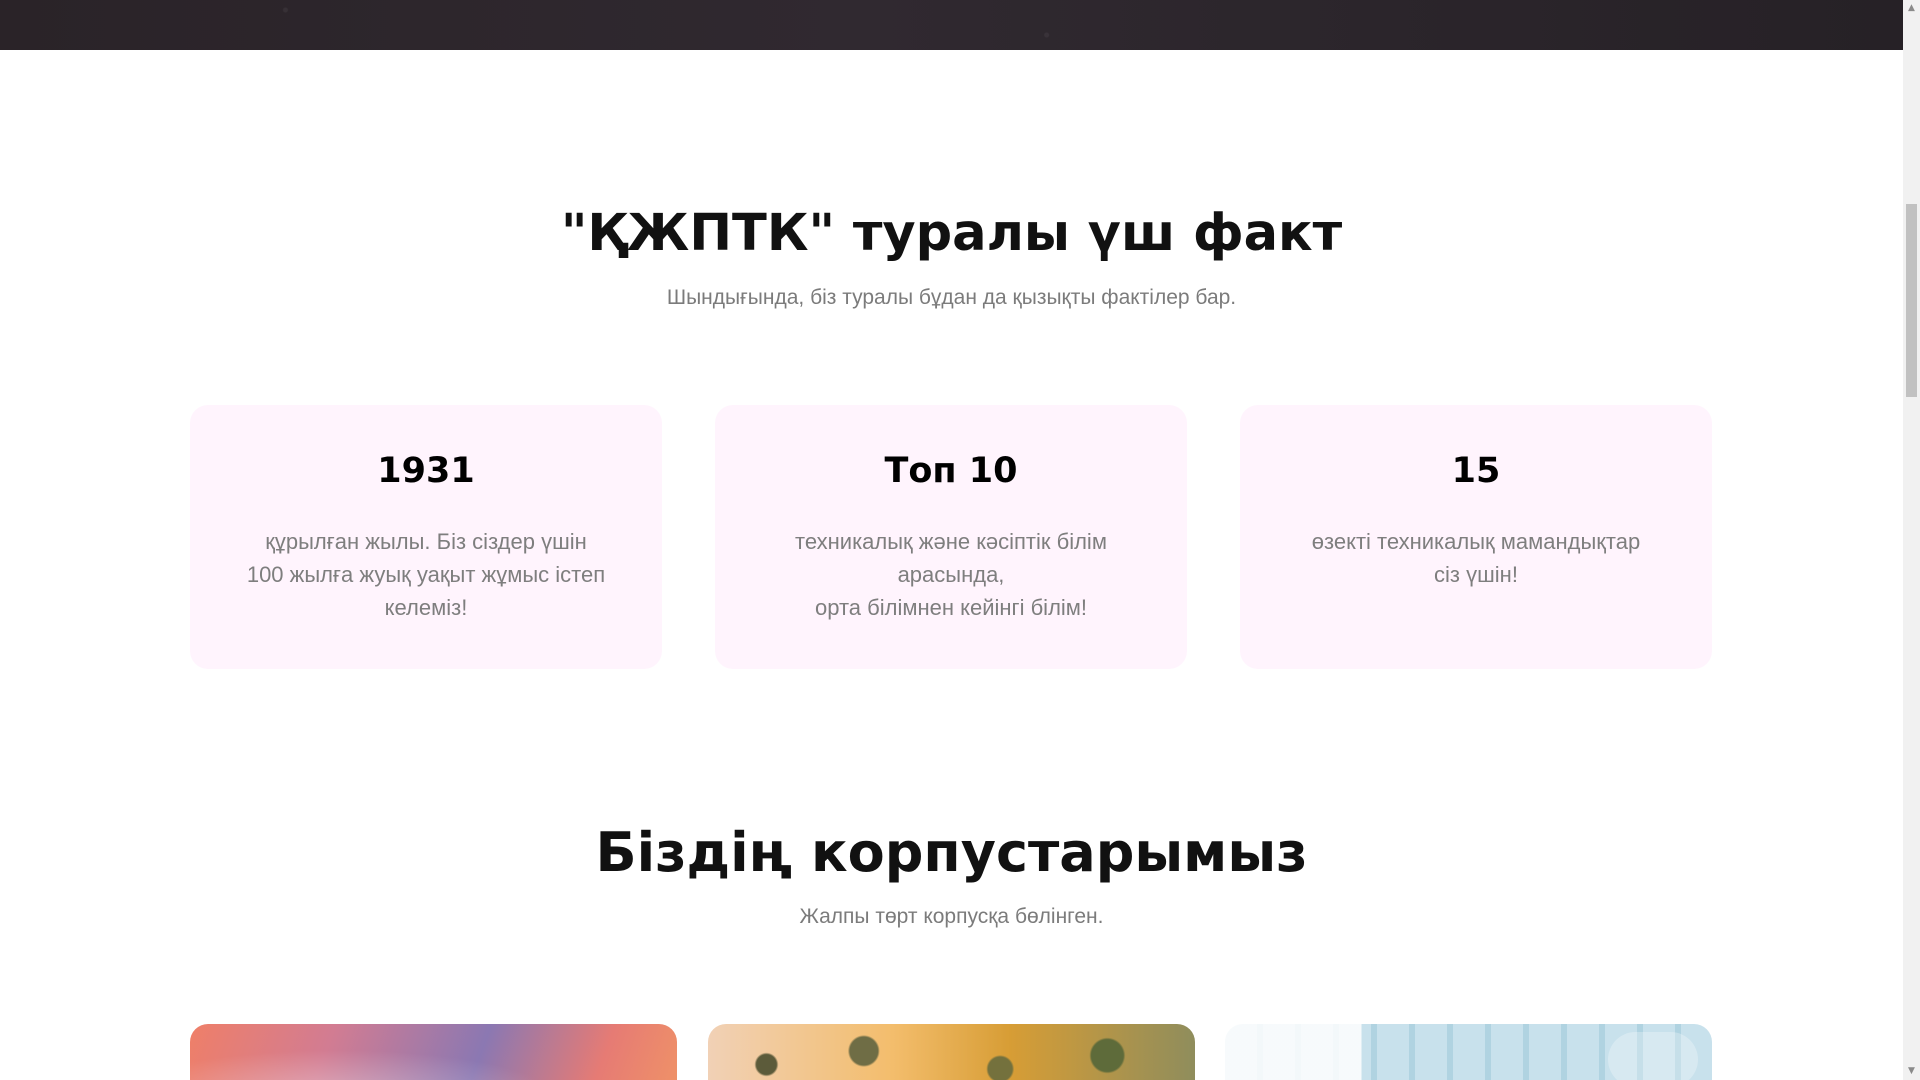 The height and width of the screenshot is (1080, 1920). I want to click on campuses-title: Біздің корпустарымыз, so click(951, 852).